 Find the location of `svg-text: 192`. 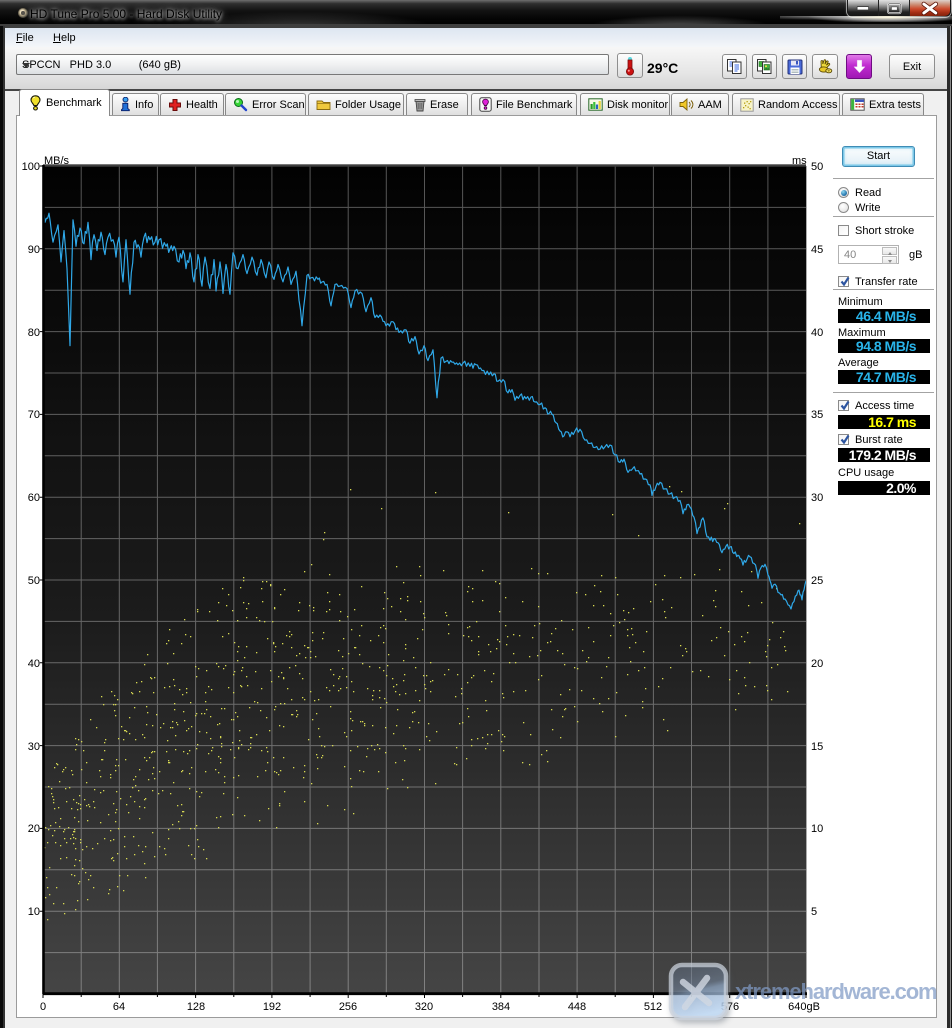

svg-text: 192 is located at coordinates (272, 1007).